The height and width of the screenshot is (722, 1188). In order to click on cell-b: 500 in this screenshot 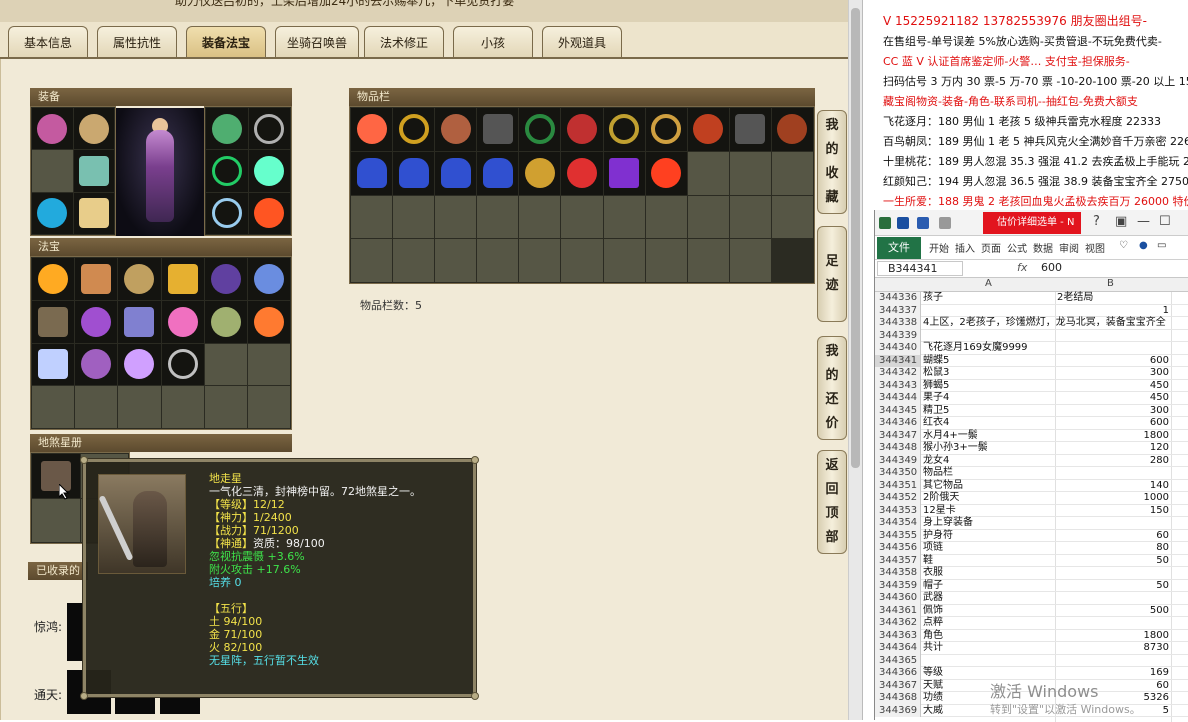, I will do `click(1113, 611)`.